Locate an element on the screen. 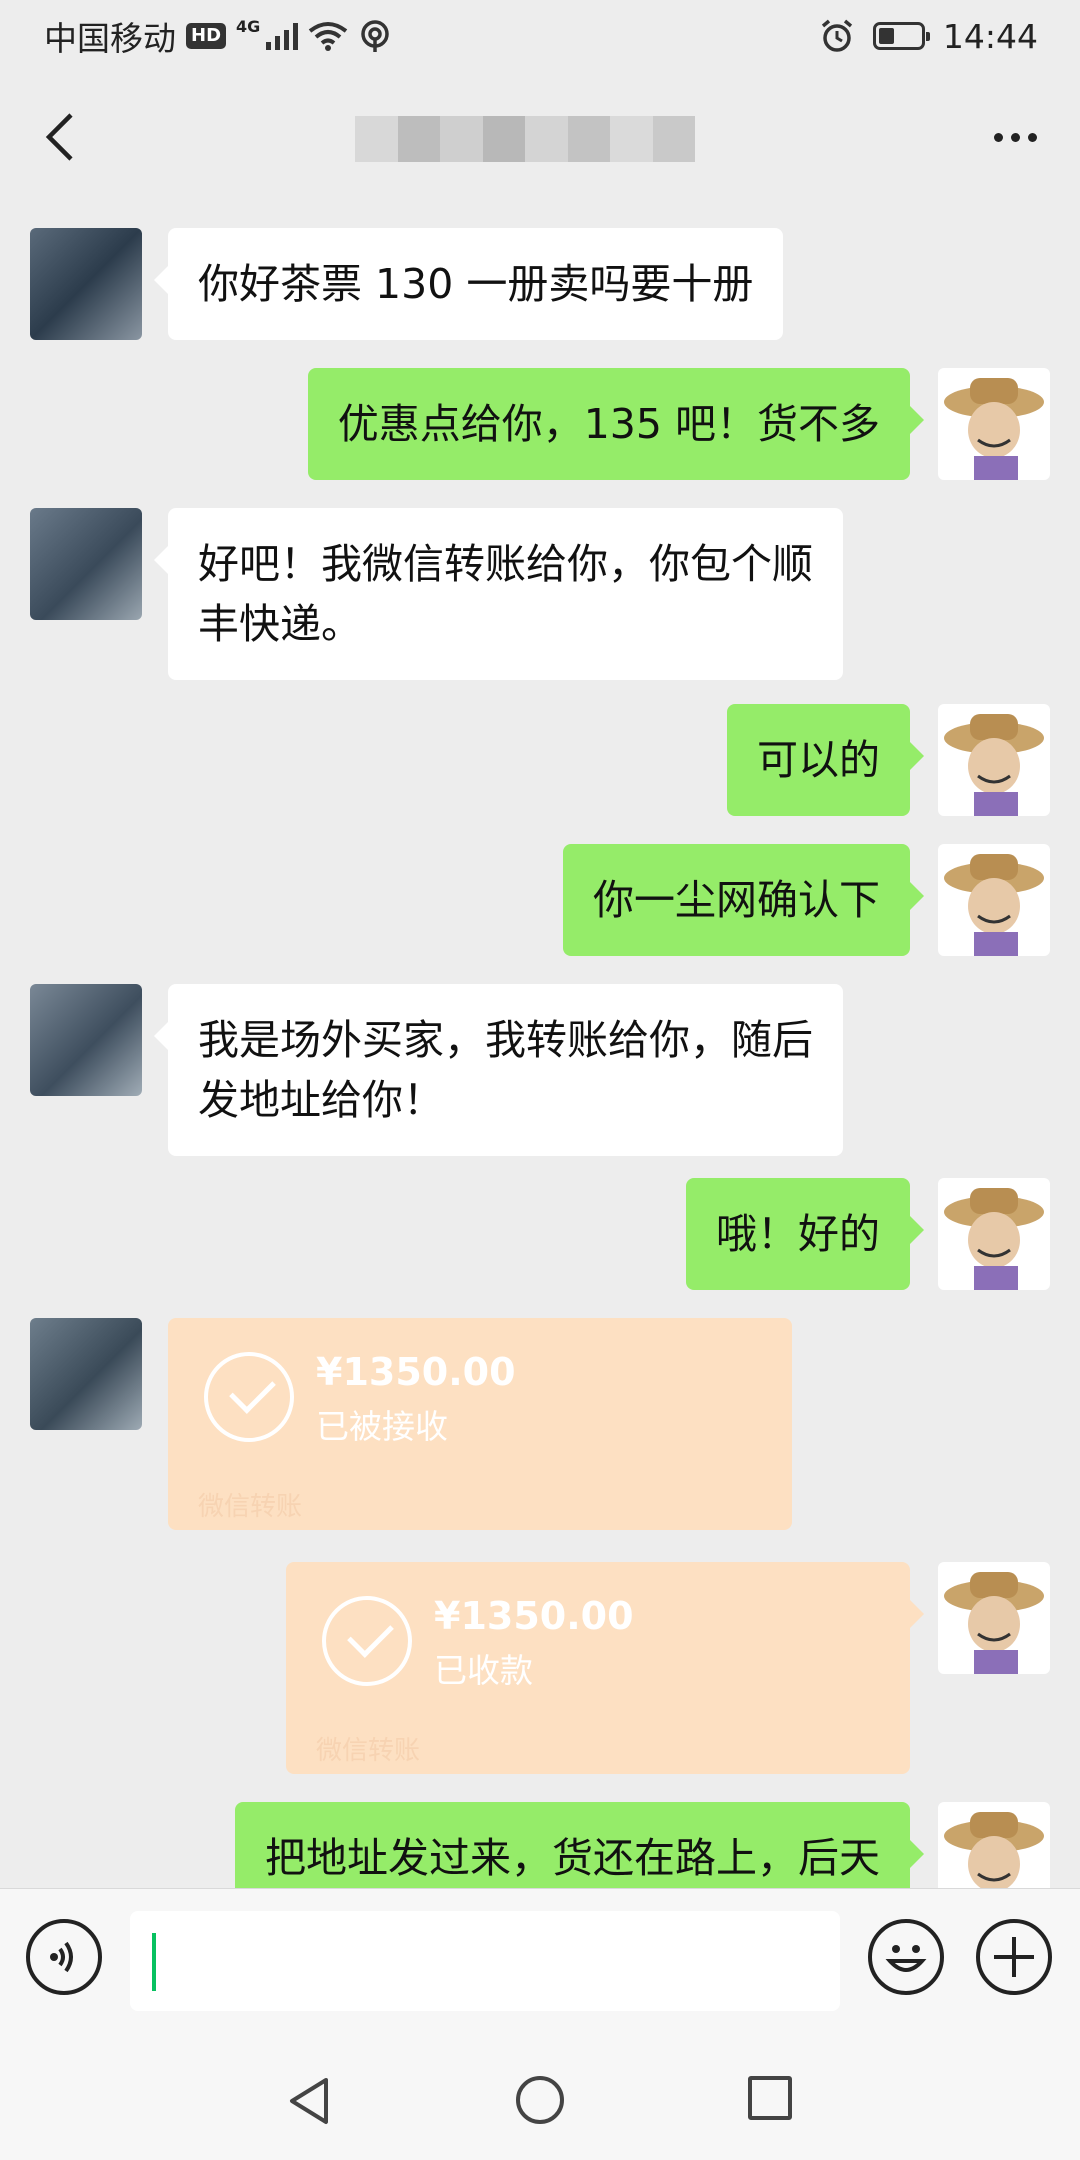  transfer-card: ¥1350.00 已被接收 微信转账 is located at coordinates (480, 1424).